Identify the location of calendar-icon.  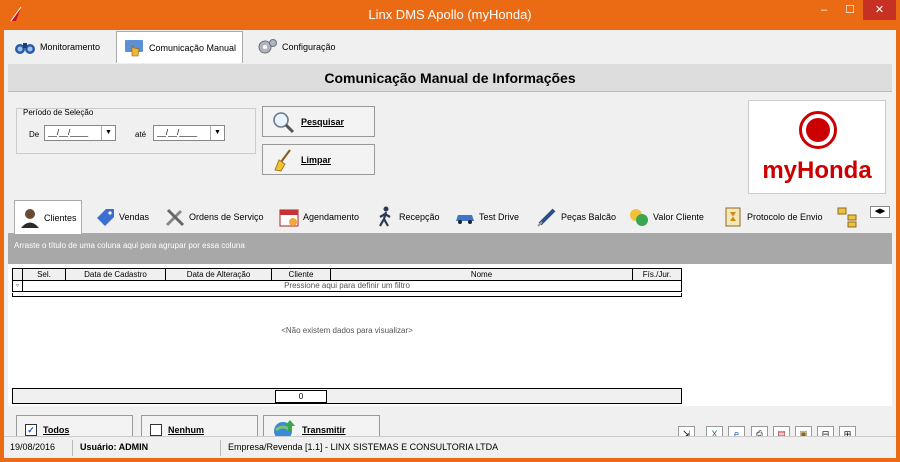
(289, 218).